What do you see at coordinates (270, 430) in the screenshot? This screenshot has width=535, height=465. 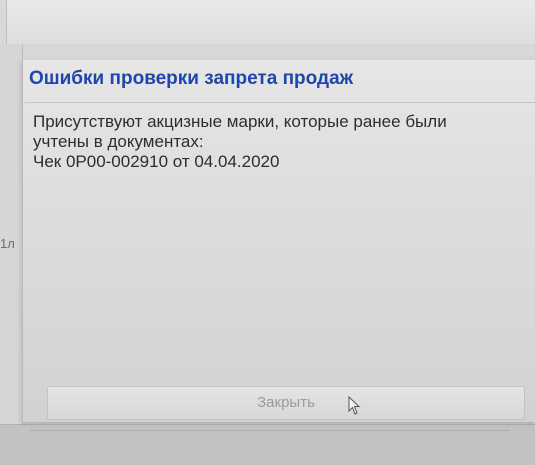 I see `background-divider` at bounding box center [270, 430].